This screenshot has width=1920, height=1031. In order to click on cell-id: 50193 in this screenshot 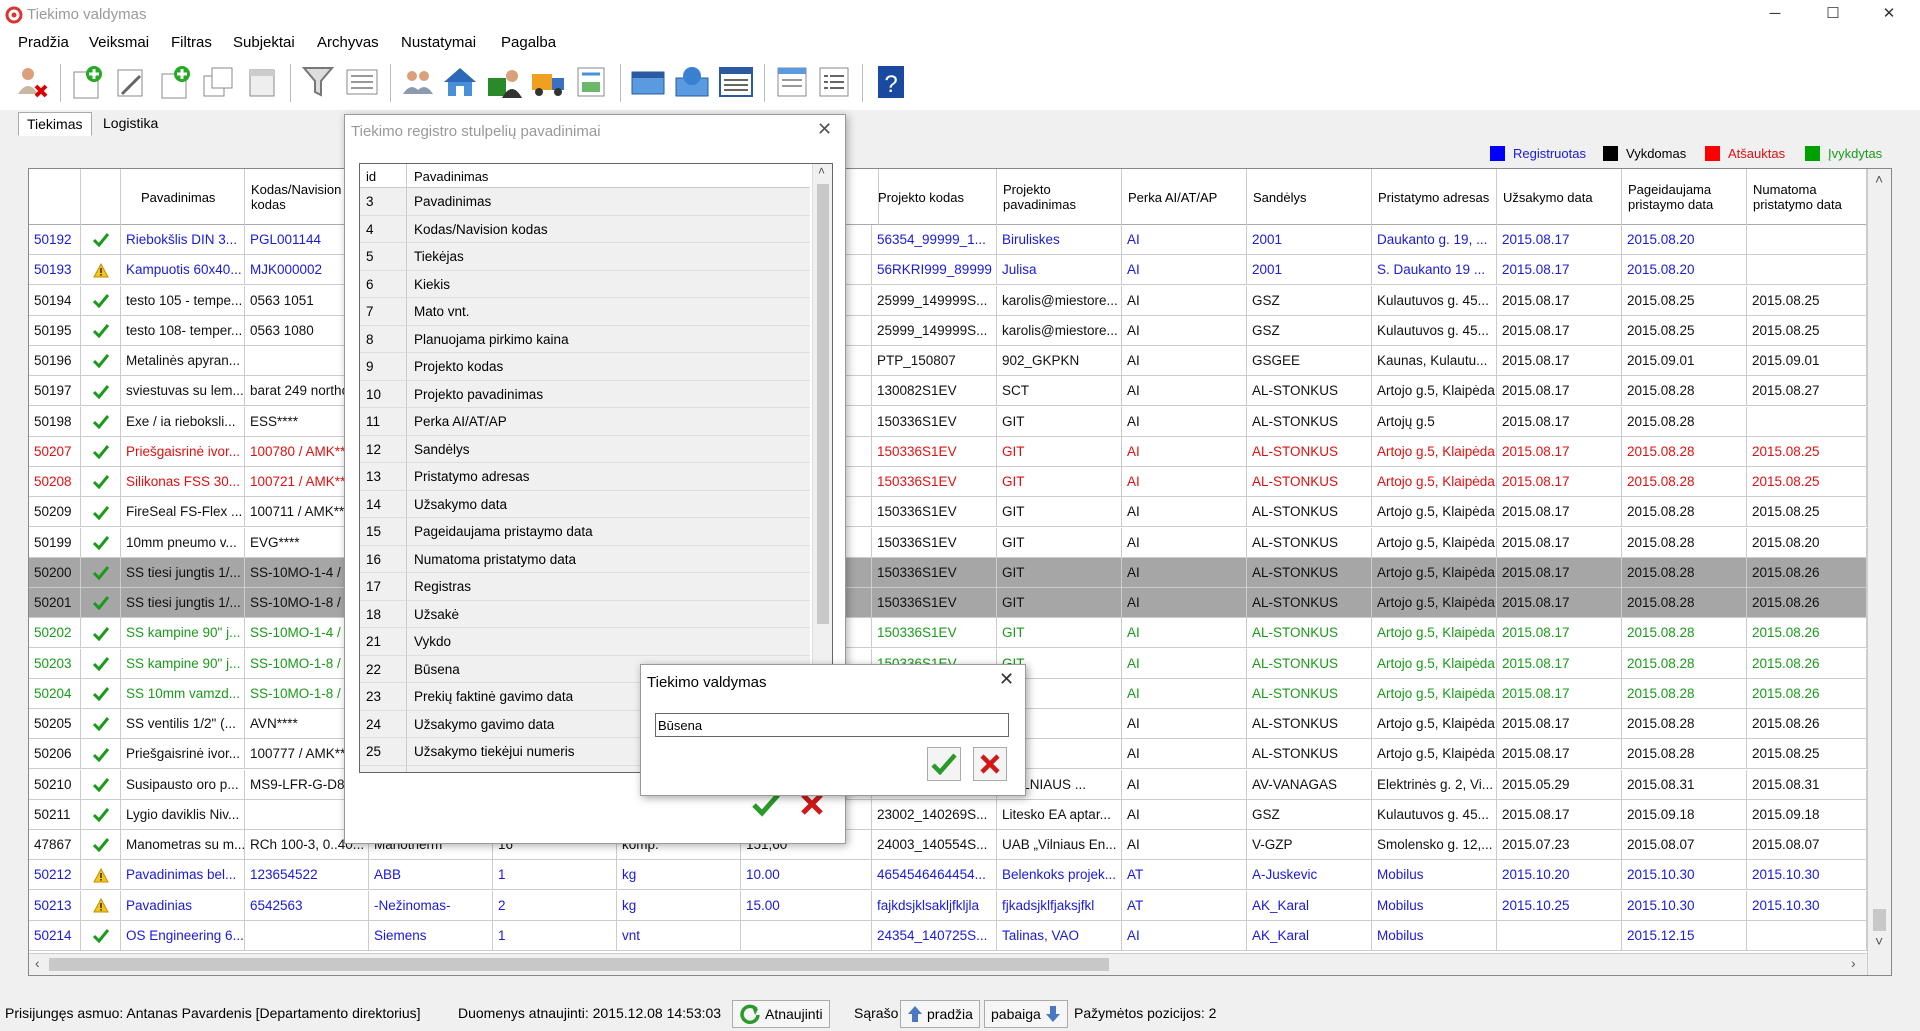, I will do `click(55, 270)`.